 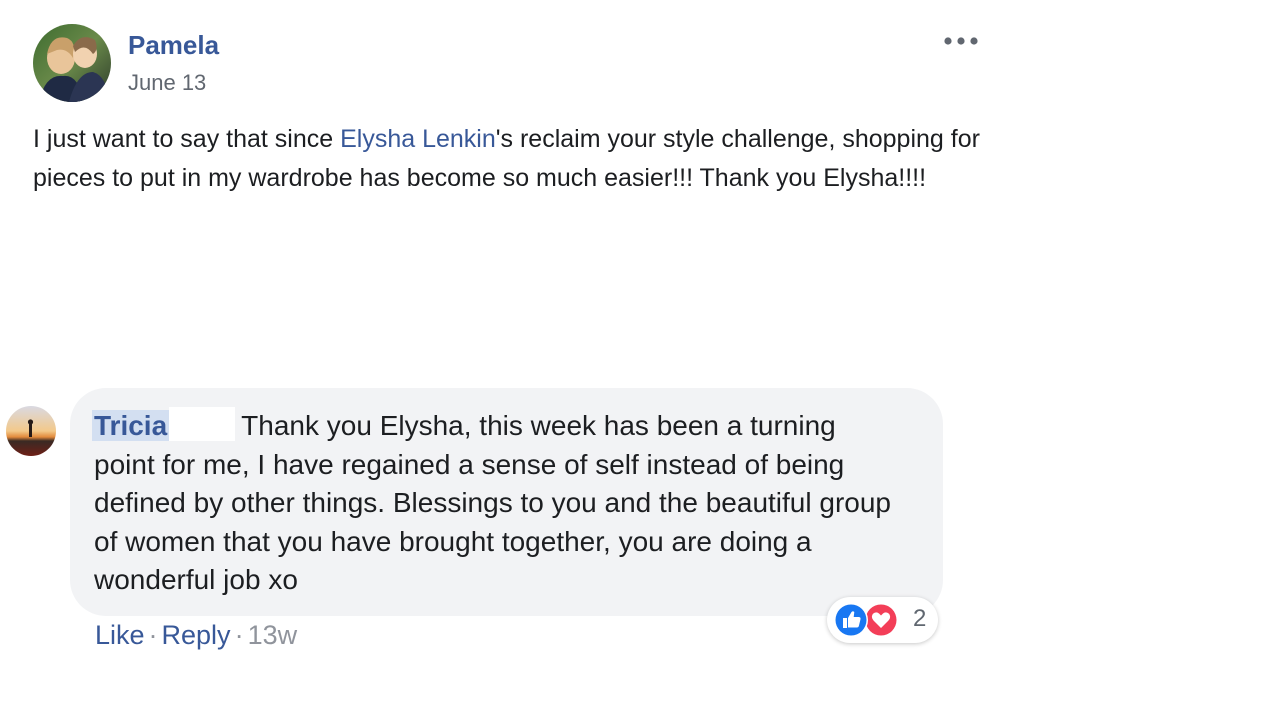 I want to click on mention-link: Elysha Lenkin, so click(x=418, y=139).